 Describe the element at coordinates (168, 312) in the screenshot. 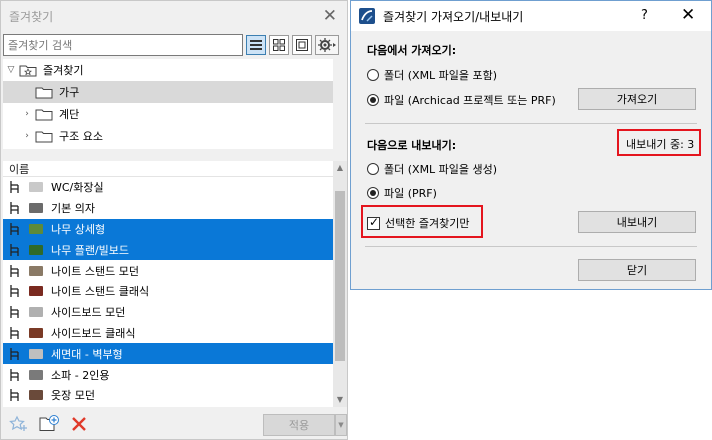

I see `list-item: 사이드보드 모던` at that location.